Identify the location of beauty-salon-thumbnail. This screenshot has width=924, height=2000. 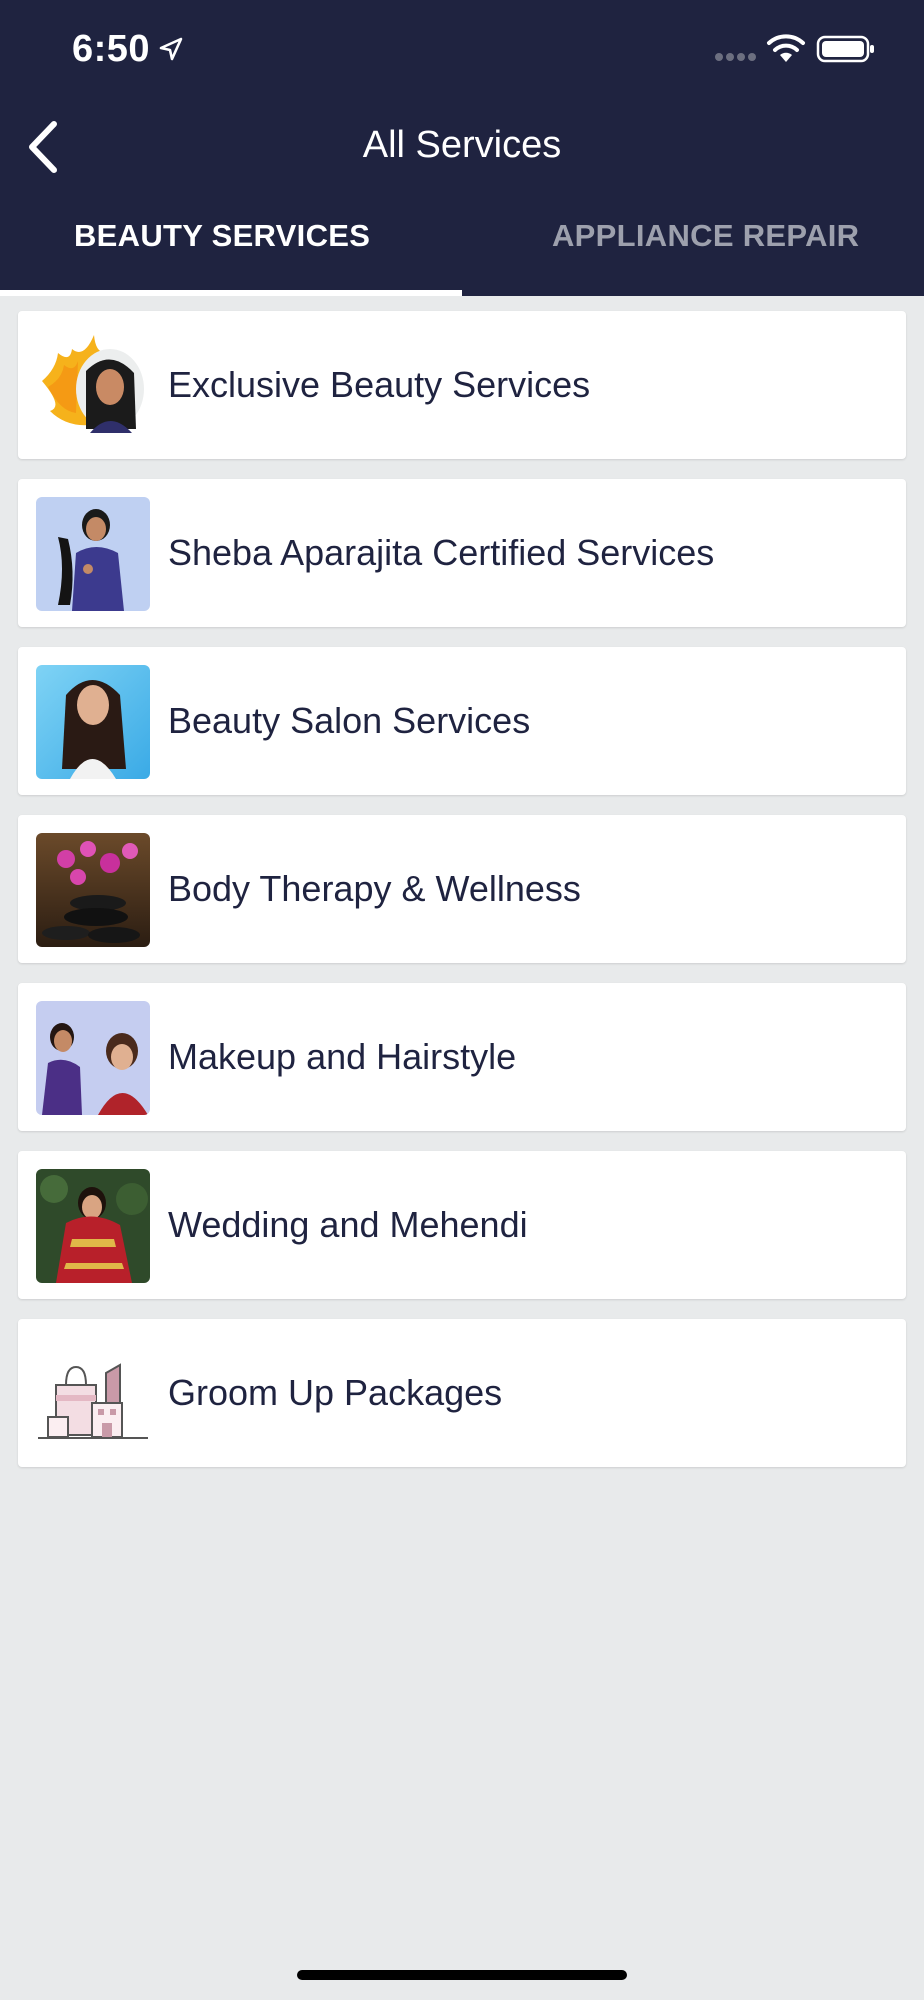
(93, 722).